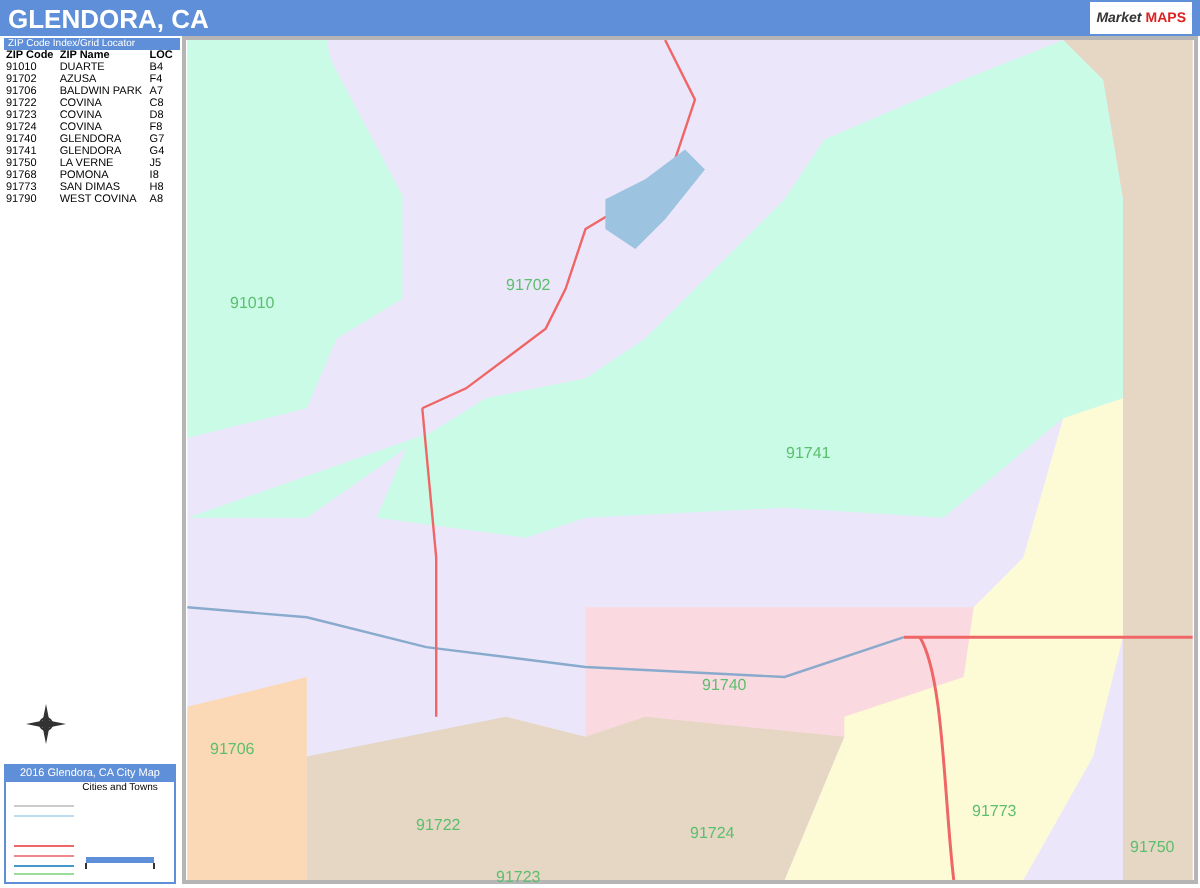 This screenshot has width=1200, height=888. What do you see at coordinates (232, 749) in the screenshot?
I see `zip-code-label: 91706` at bounding box center [232, 749].